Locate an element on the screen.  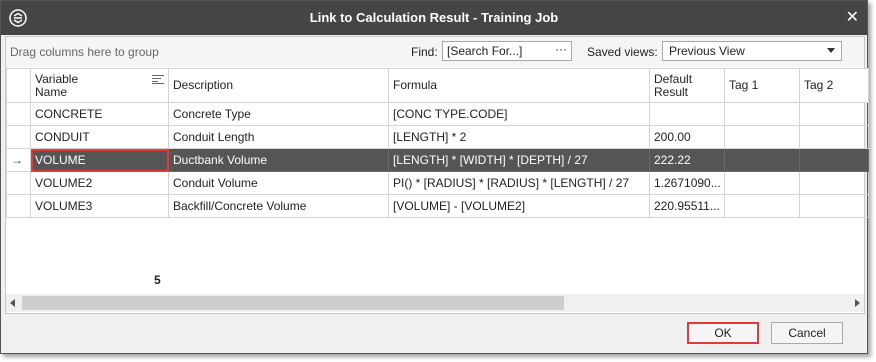
find-label: Find: is located at coordinates (424, 52).